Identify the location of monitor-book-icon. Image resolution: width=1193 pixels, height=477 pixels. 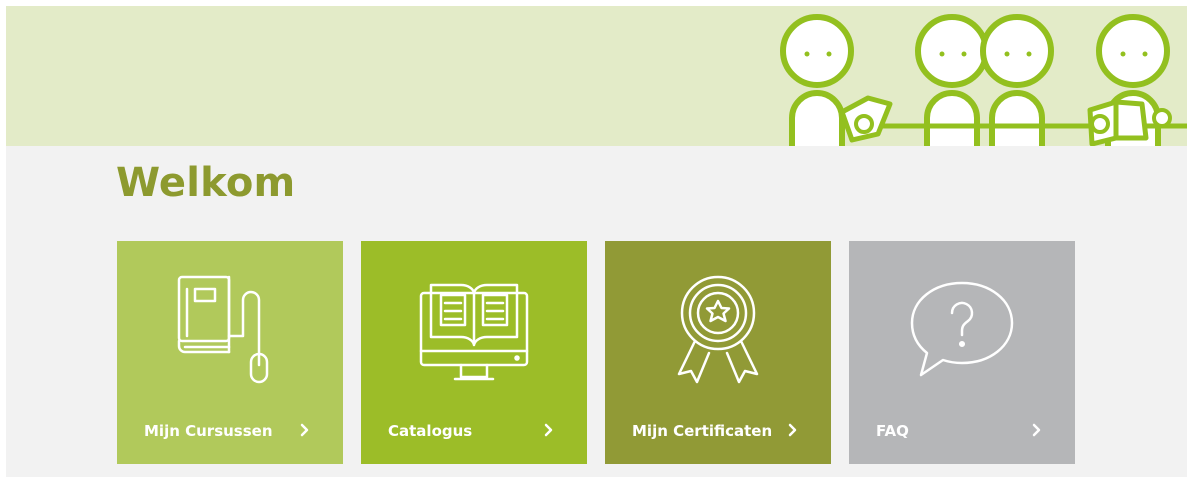
(474, 332).